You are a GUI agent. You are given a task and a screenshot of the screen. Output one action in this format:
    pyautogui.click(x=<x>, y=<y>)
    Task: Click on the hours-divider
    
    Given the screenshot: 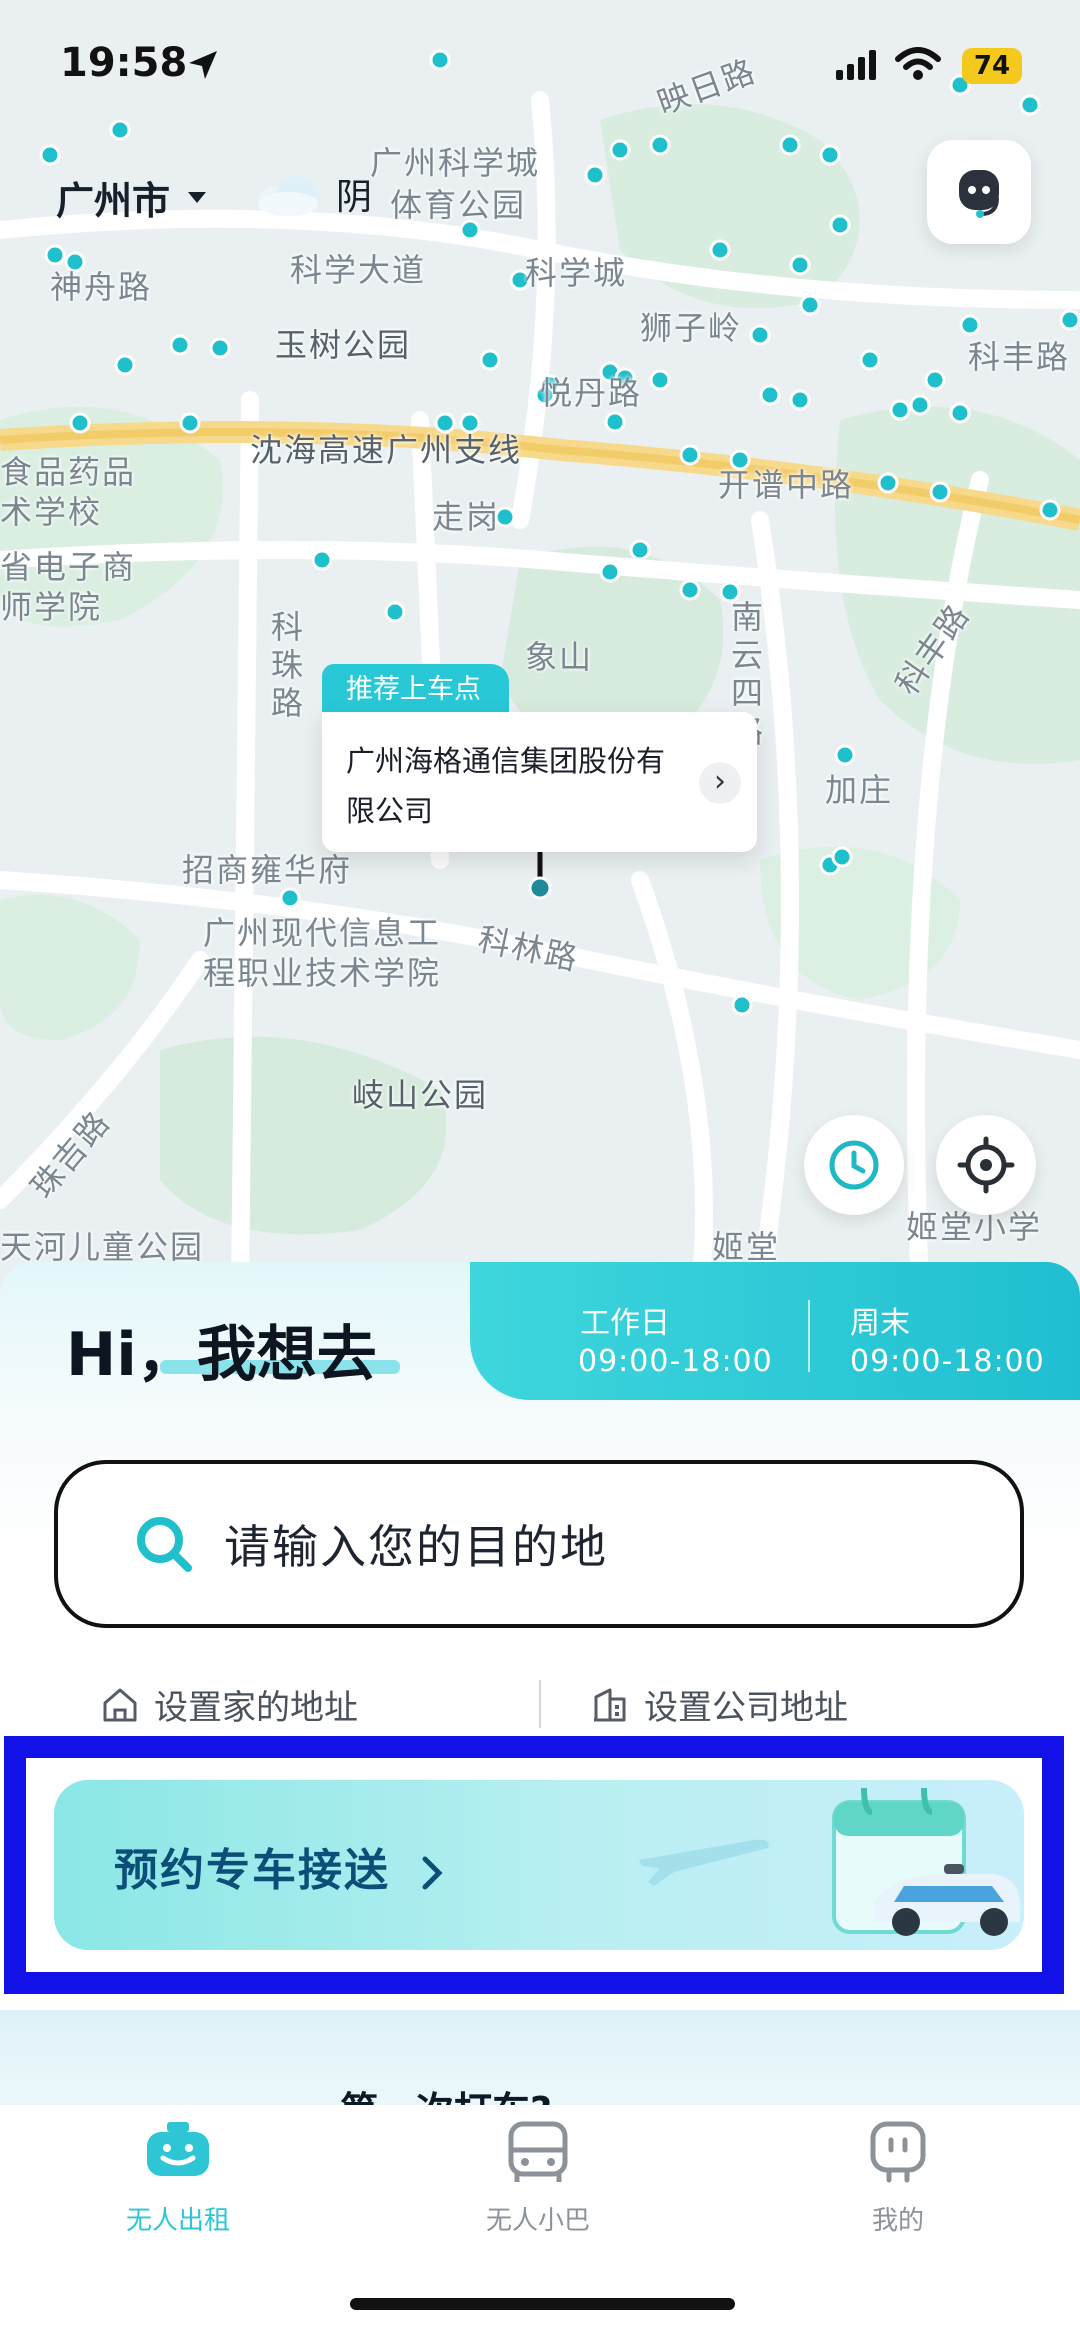 What is the action you would take?
    pyautogui.click(x=809, y=1336)
    